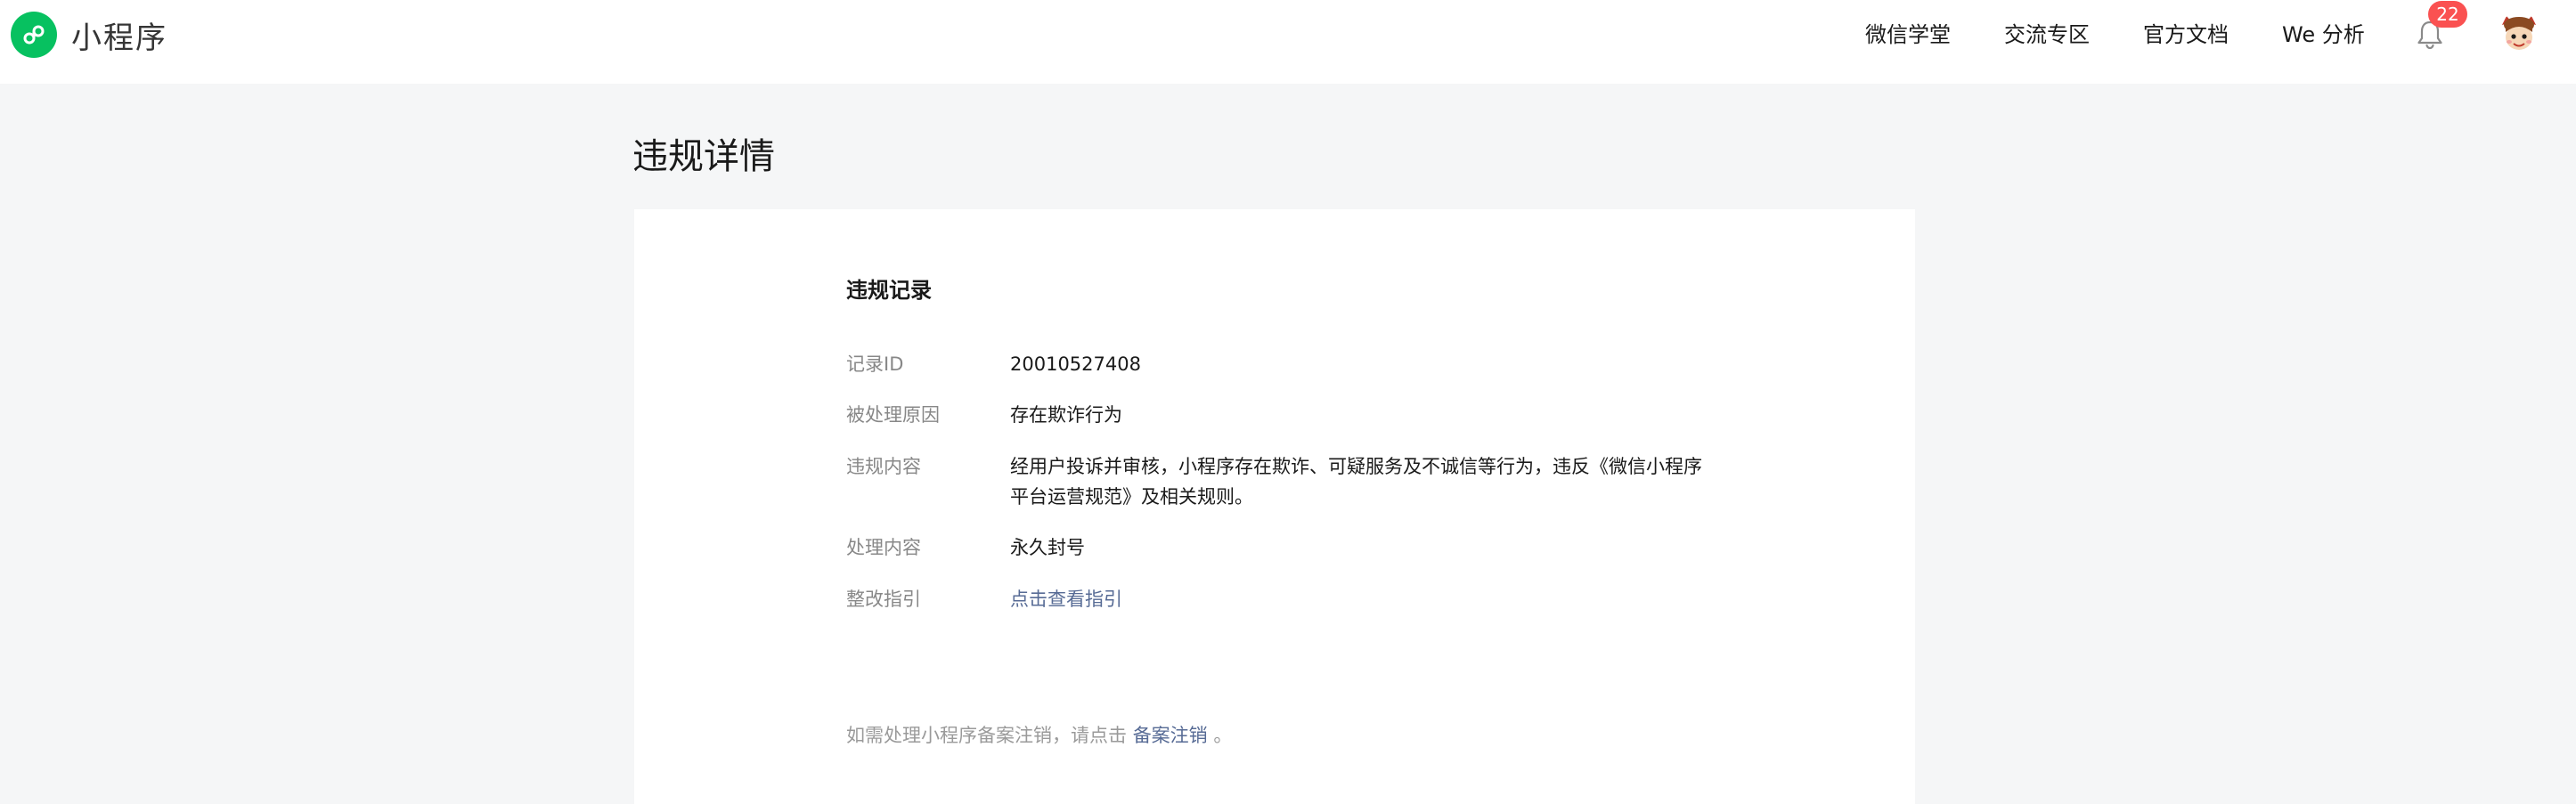 This screenshot has height=804, width=2576. Describe the element at coordinates (875, 364) in the screenshot. I see `record-id-label: 记录ID` at that location.